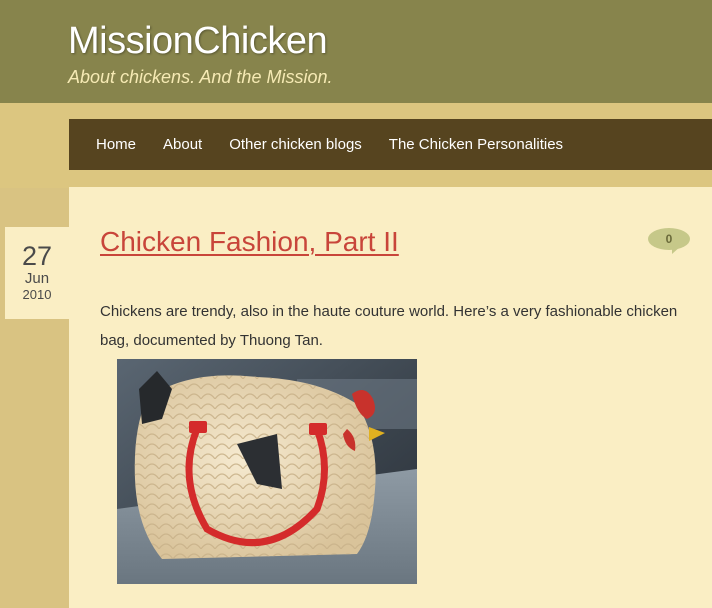  Describe the element at coordinates (476, 144) in the screenshot. I see `nav-item-chicken-personalities: The Chicken Personalities` at that location.